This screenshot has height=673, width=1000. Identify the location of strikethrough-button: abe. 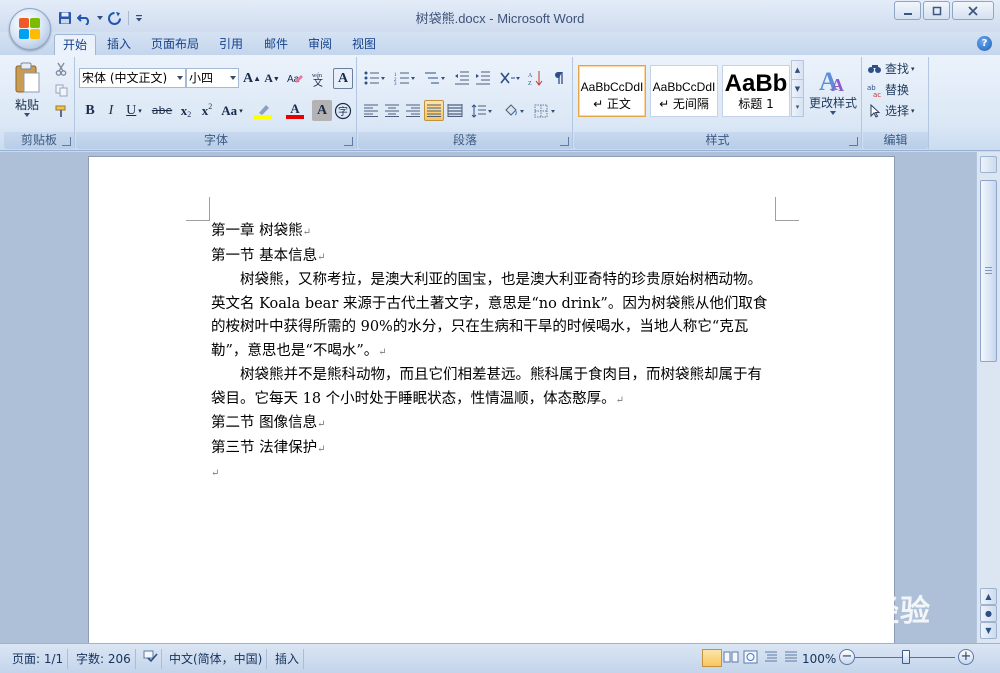
(162, 110).